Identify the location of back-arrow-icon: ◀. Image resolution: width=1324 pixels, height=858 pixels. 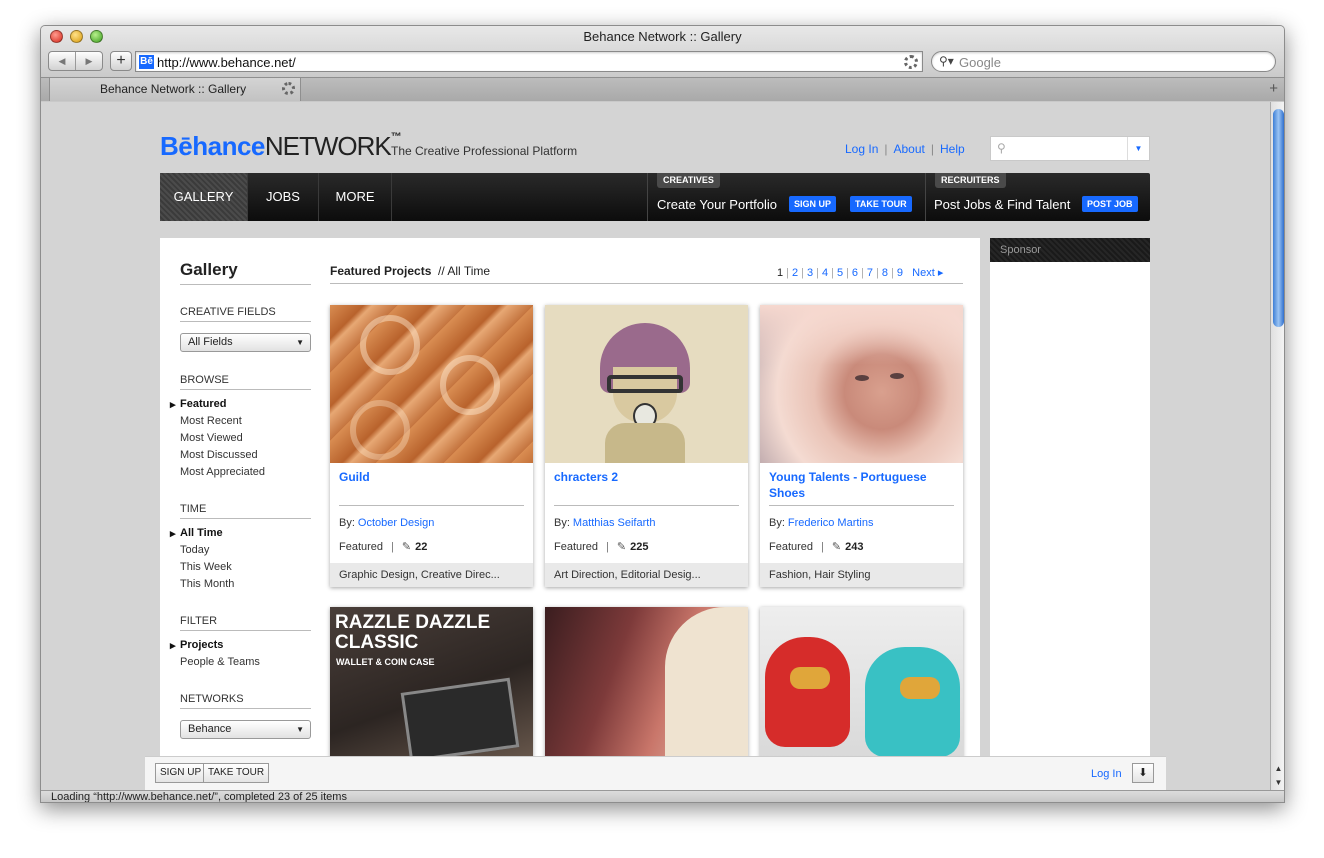
(62, 61).